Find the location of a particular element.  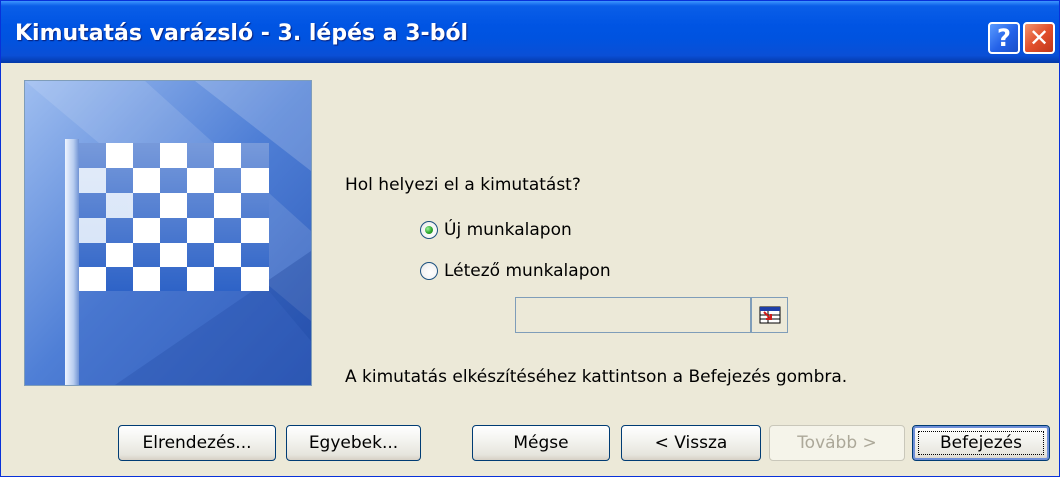

close-button: ✕ is located at coordinates (1039, 38).